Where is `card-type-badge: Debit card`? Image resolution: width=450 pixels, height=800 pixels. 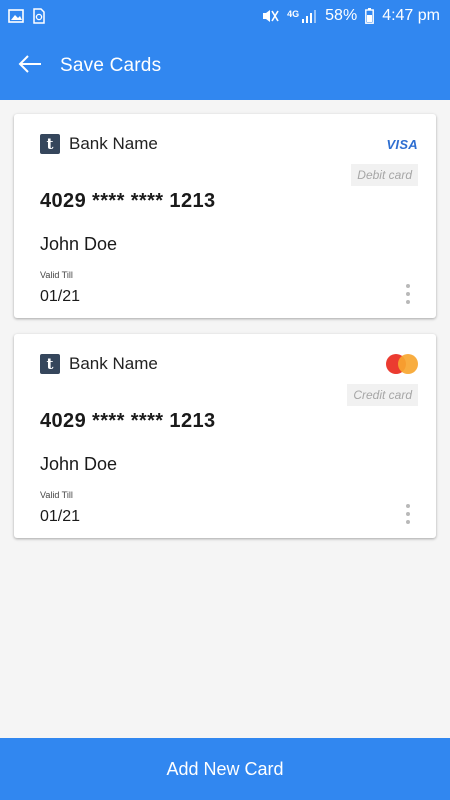
card-type-badge: Debit card is located at coordinates (384, 175).